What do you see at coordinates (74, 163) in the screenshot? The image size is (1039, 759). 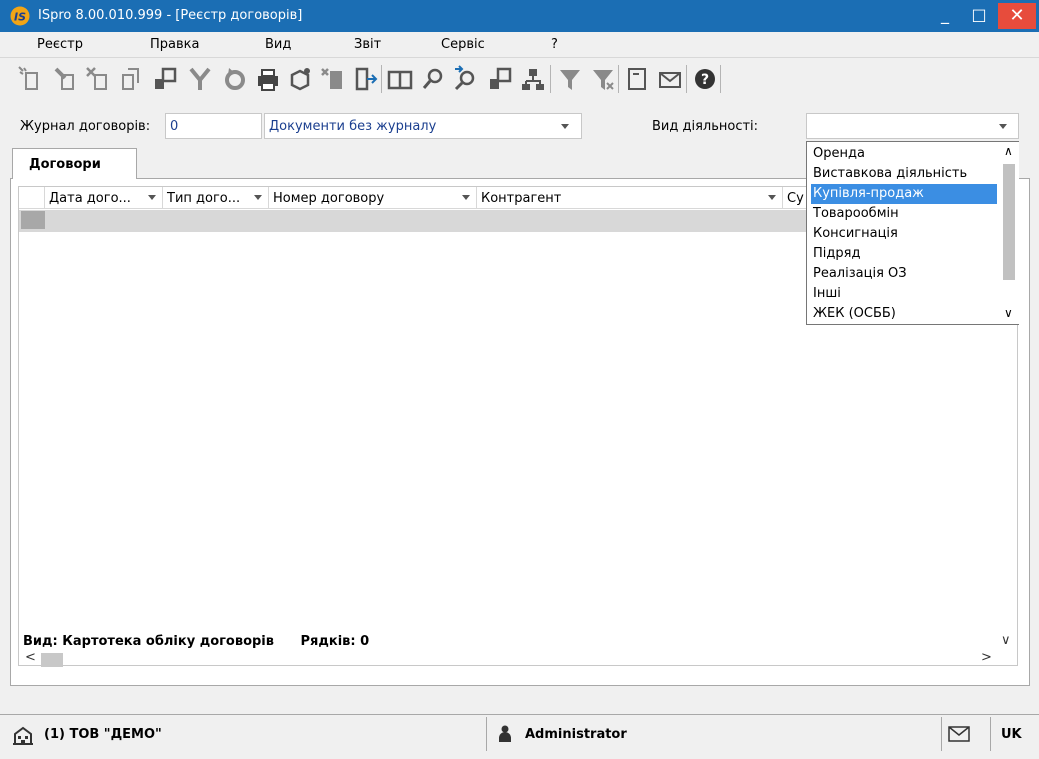 I see `tab-contracts: Договори` at bounding box center [74, 163].